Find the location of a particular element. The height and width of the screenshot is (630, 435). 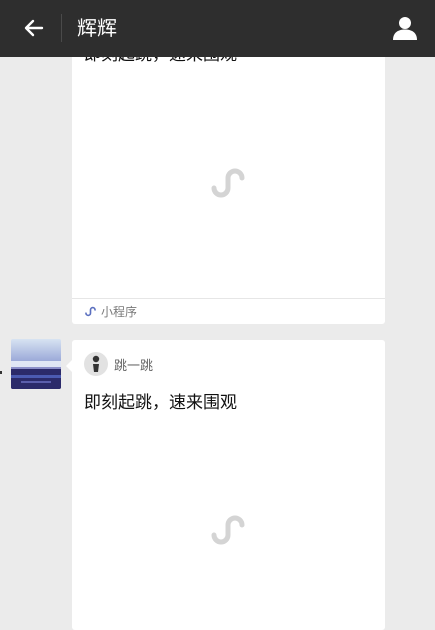

arrow-left-icon is located at coordinates (34, 28).